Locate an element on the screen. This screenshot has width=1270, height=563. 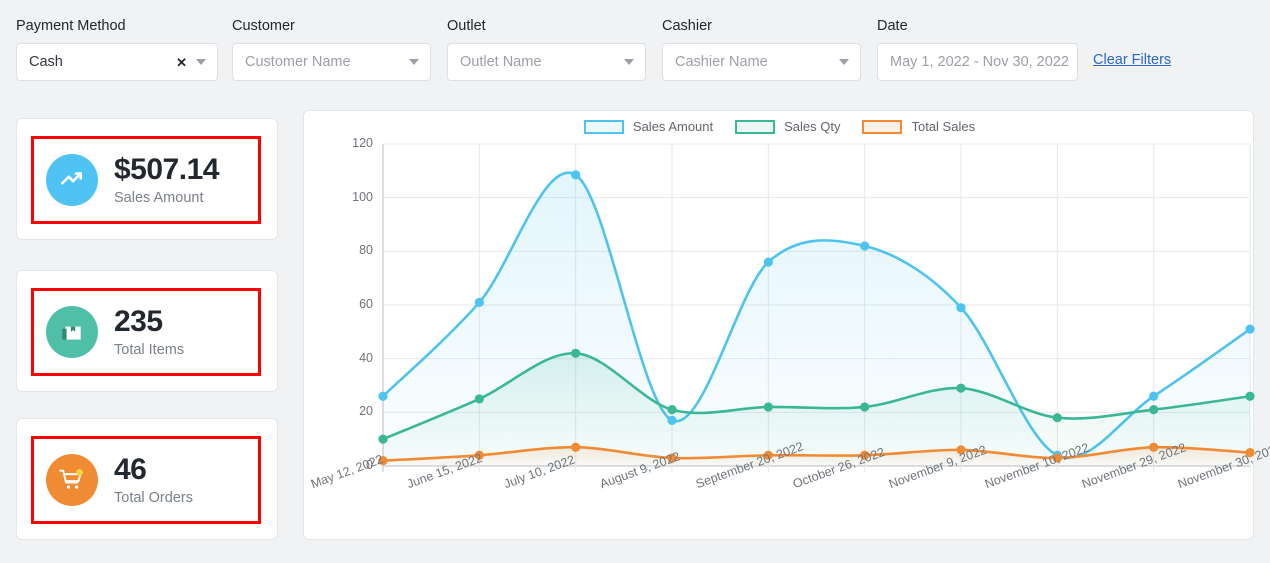
payment-method-value: Cash is located at coordinates (46, 62).